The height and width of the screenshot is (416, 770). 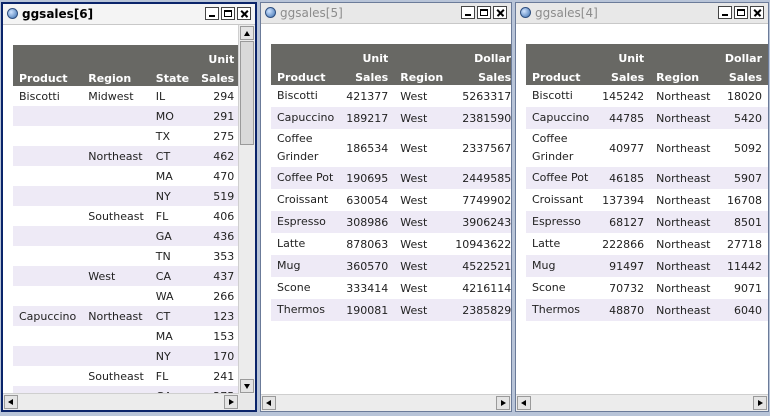 I want to click on table-cell: 5907, so click(x=742, y=178).